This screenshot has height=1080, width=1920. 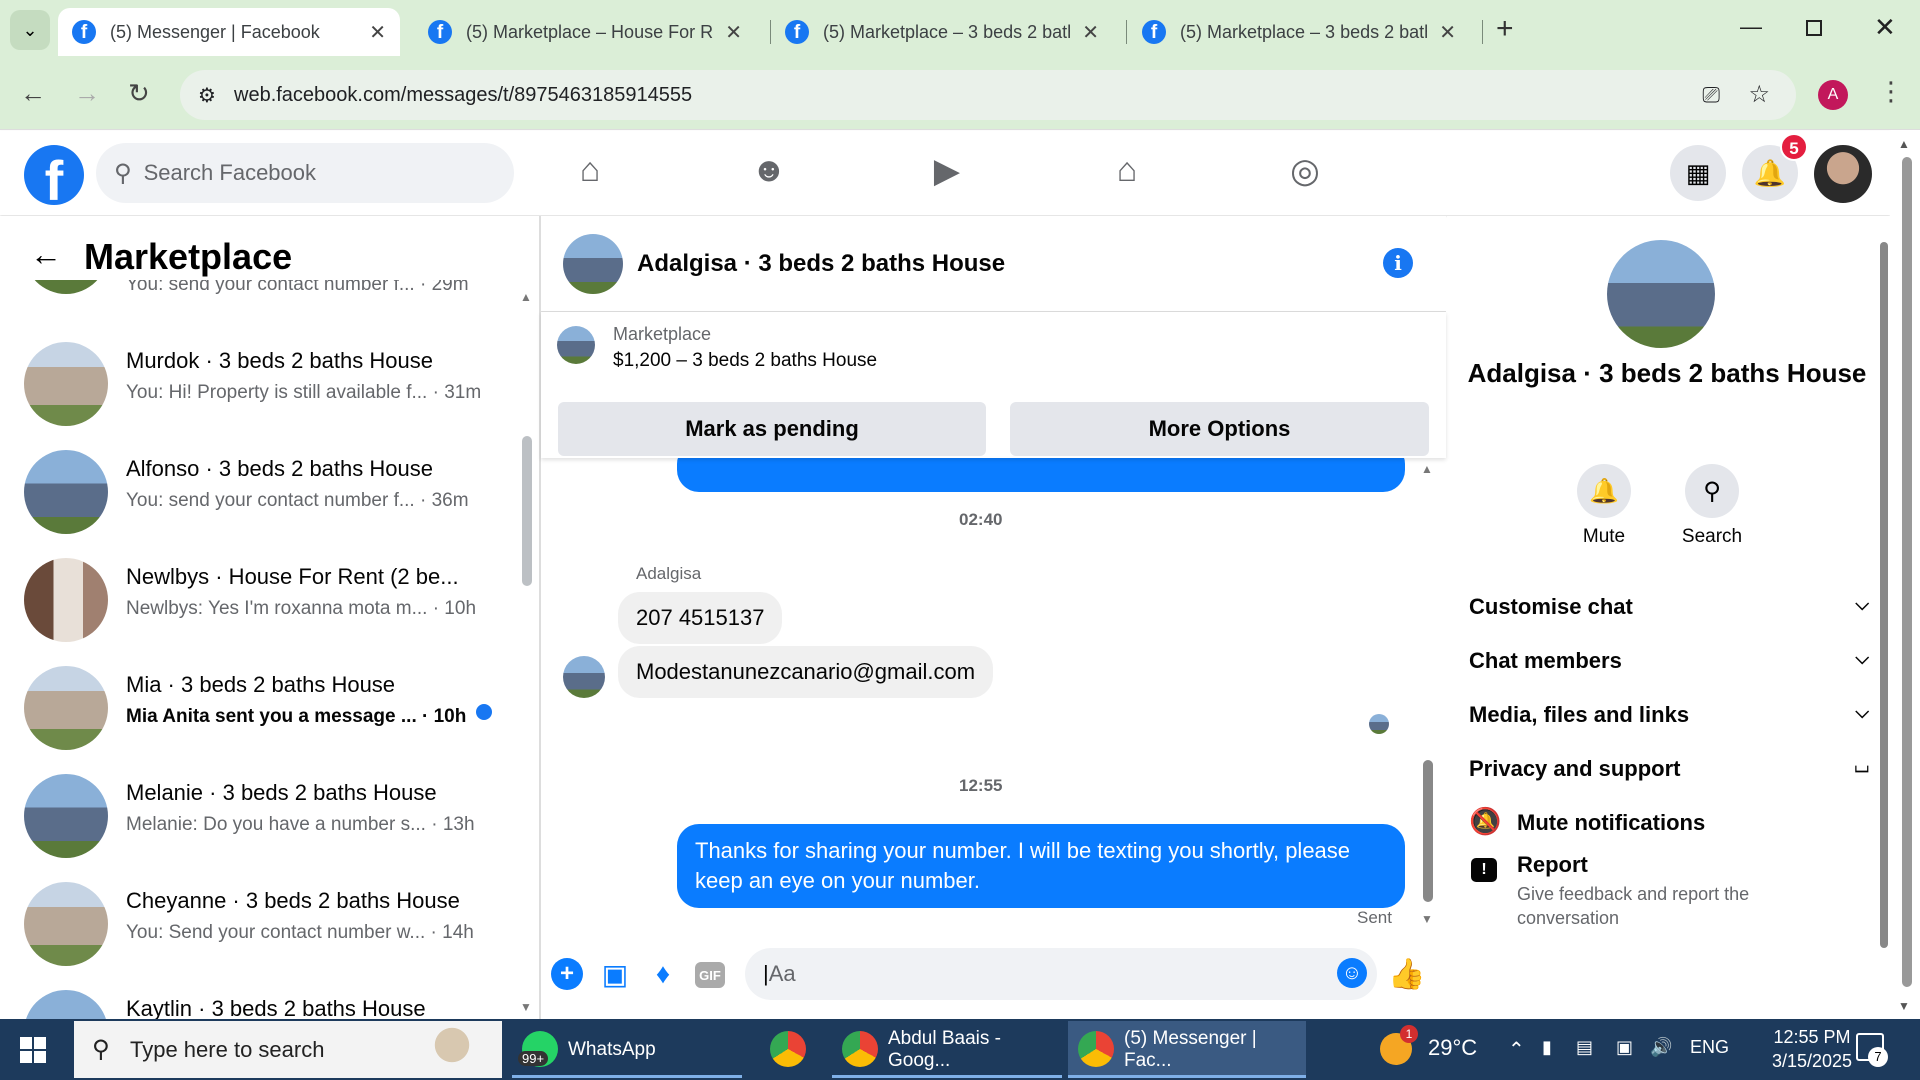 What do you see at coordinates (1299, 32) in the screenshot?
I see `tab-marketplace-3beds-b: f (5) Marketplace – 3 beds 2 bath ✕` at bounding box center [1299, 32].